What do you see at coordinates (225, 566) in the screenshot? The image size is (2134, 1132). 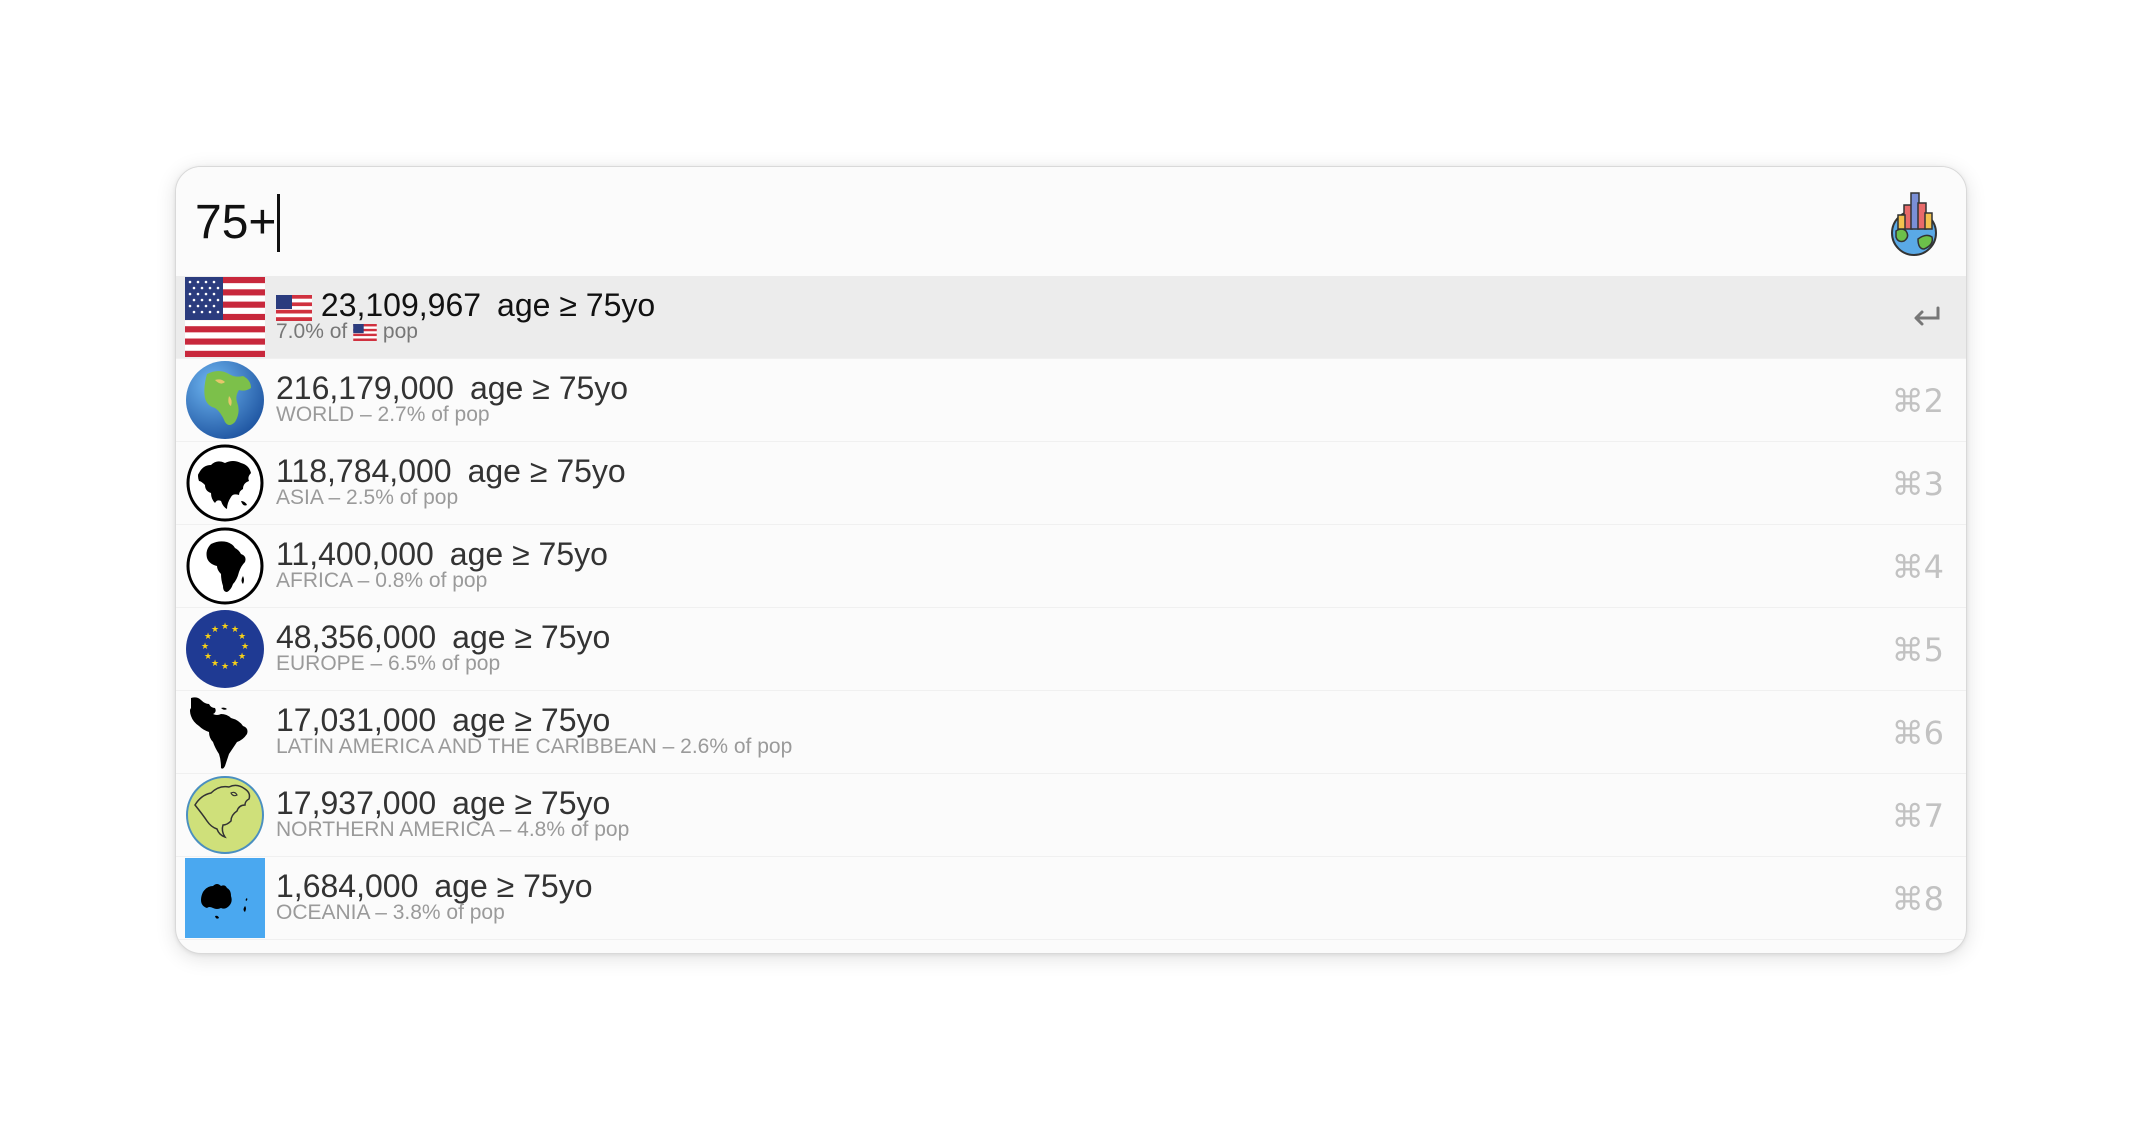 I see `africa-map-icon` at bounding box center [225, 566].